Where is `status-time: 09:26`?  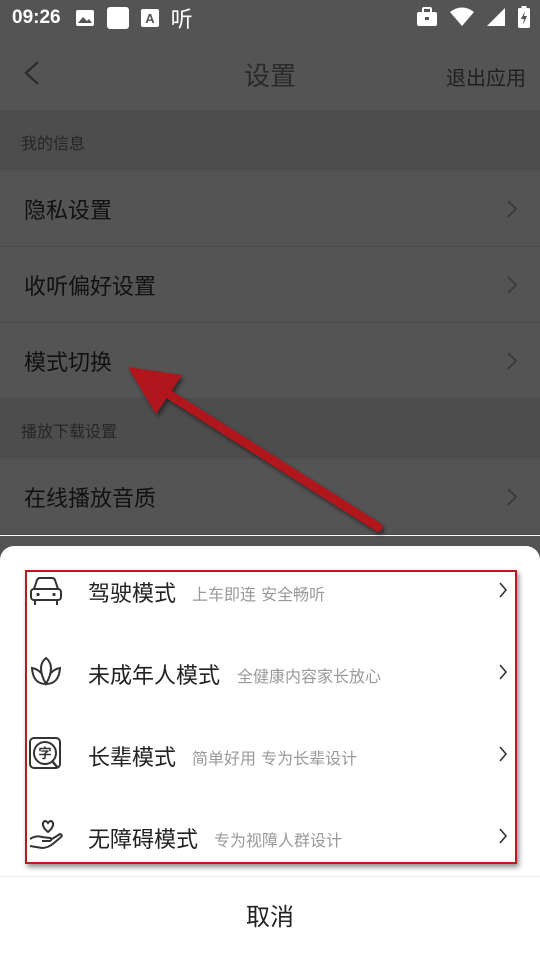 status-time: 09:26 is located at coordinates (36, 17).